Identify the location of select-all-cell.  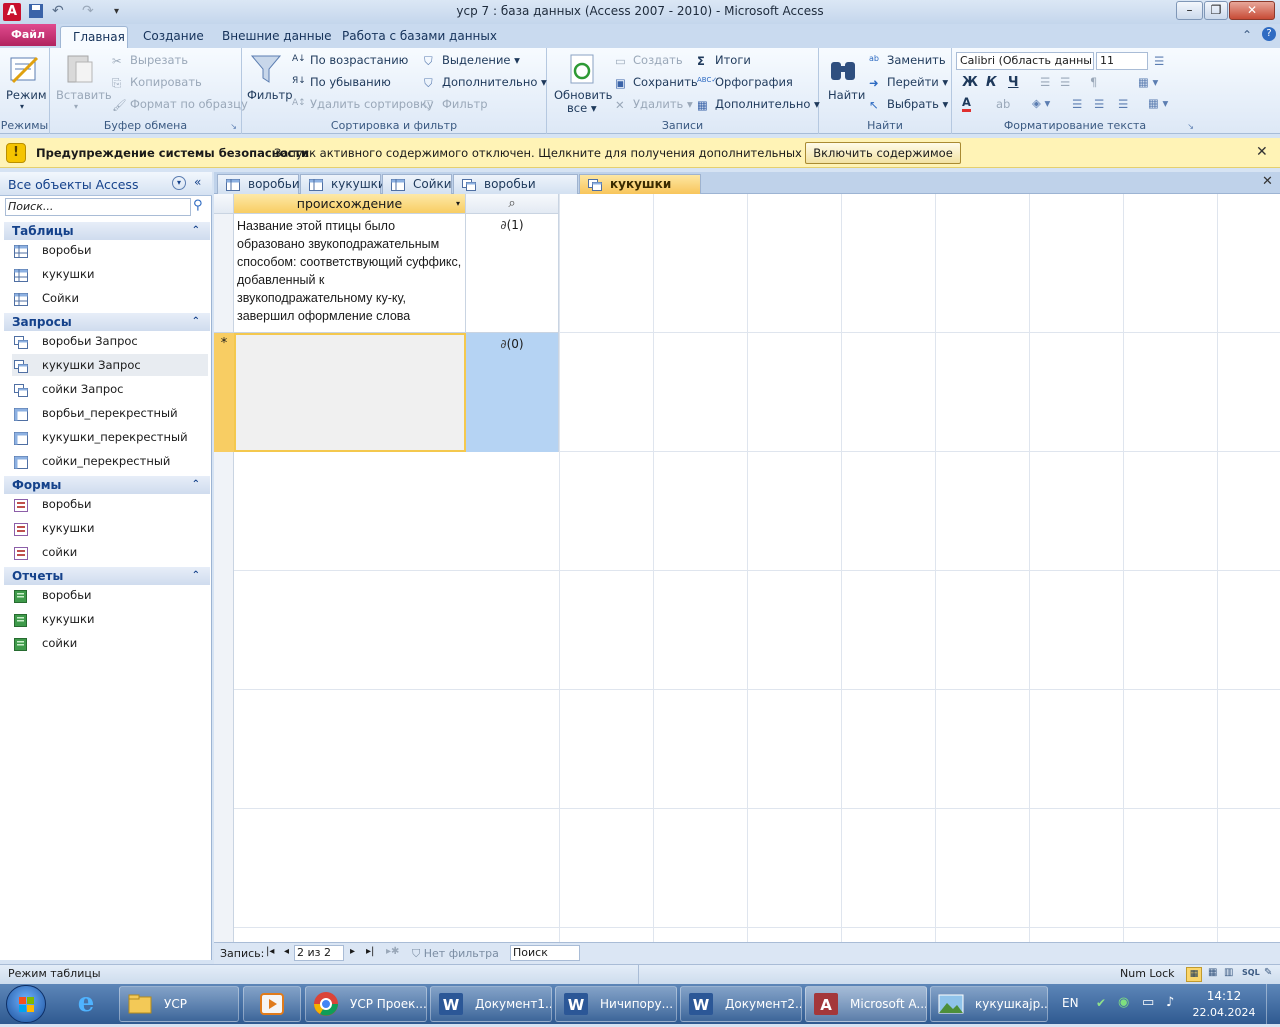
(224, 204).